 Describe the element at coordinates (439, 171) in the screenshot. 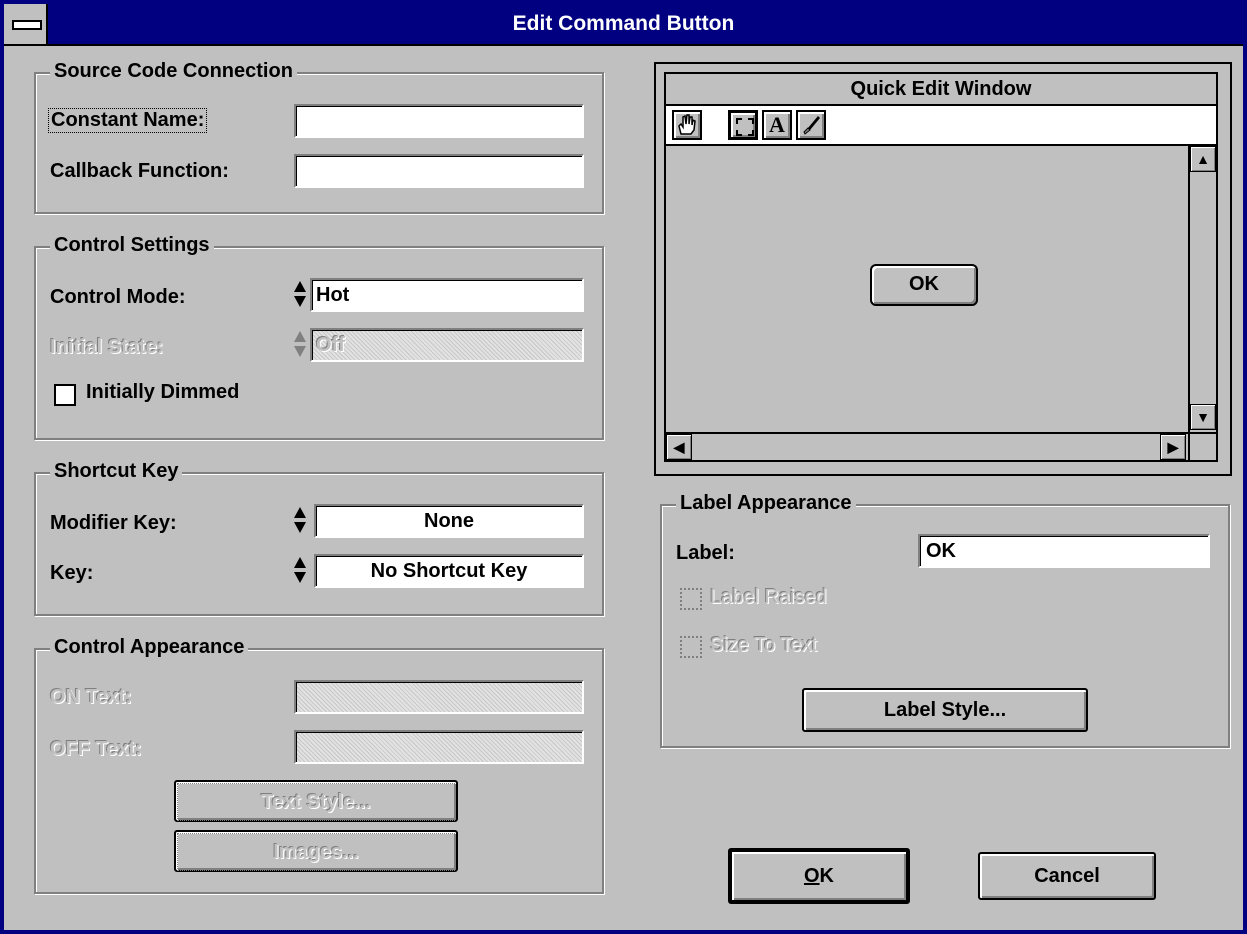

I see `callback-function-field` at that location.